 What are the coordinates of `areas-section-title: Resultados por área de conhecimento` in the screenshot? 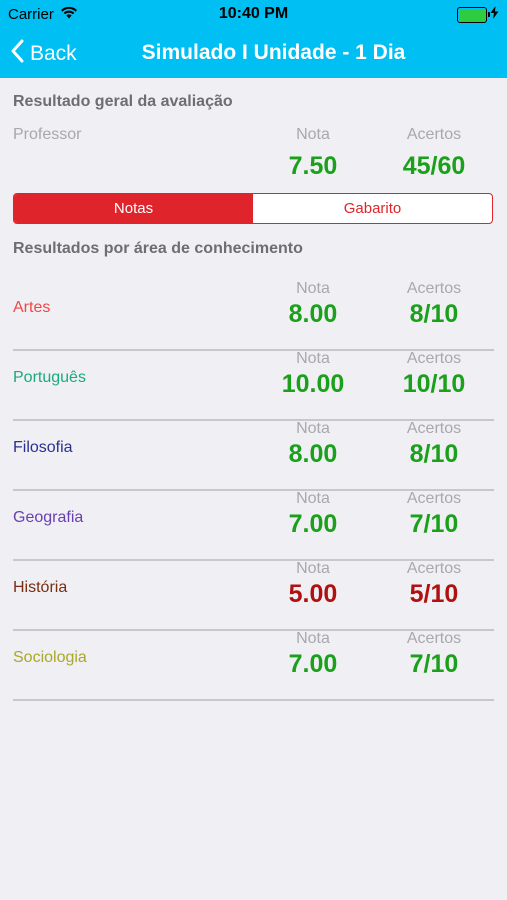 It's located at (158, 248).